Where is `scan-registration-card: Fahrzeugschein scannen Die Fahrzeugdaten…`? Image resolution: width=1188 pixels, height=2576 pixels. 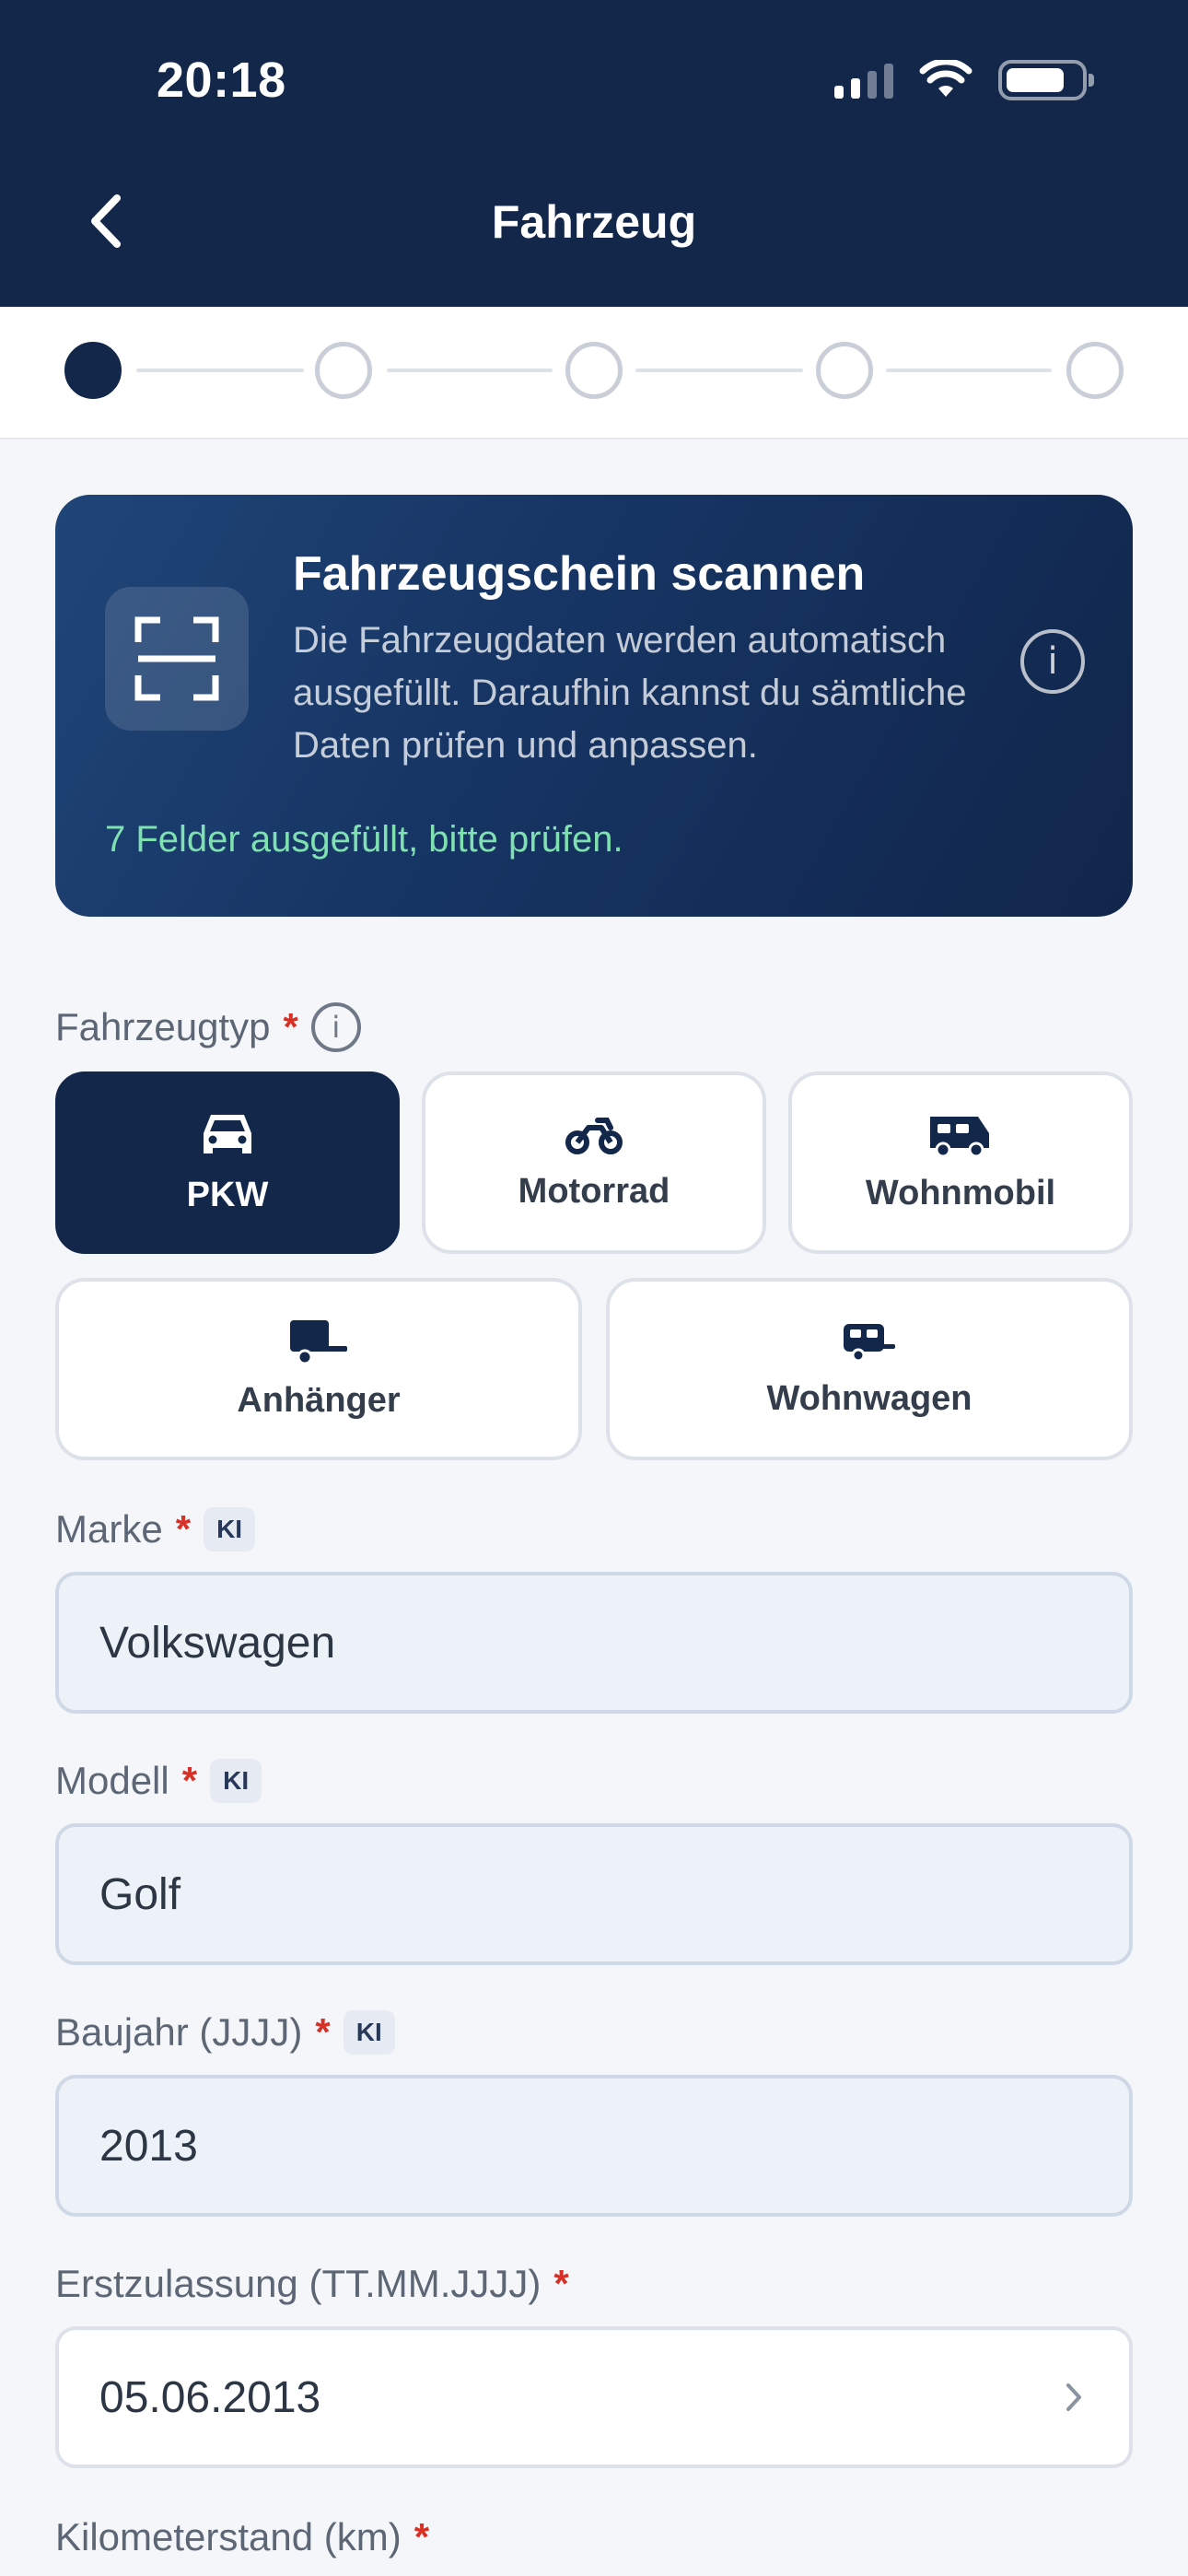
scan-registration-card: Fahrzeugschein scannen Die Fahrzeugdaten… is located at coordinates (594, 706).